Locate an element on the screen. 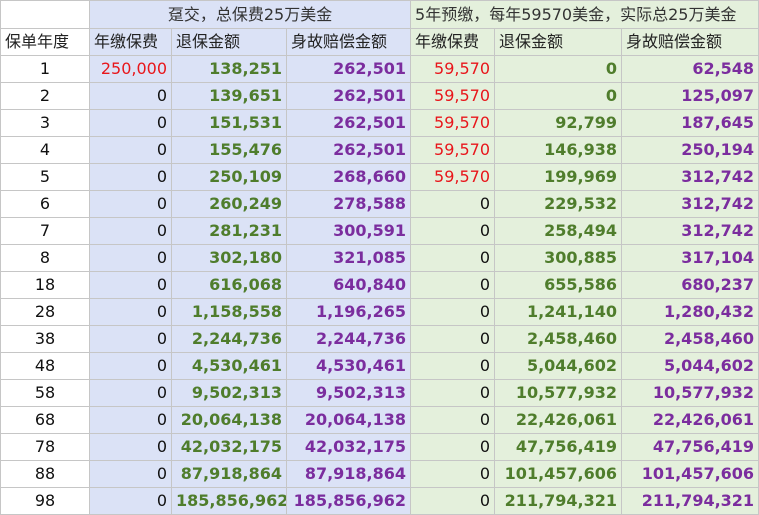 The height and width of the screenshot is (515, 759). cell-a-surrender-value: 151,531 is located at coordinates (229, 123).